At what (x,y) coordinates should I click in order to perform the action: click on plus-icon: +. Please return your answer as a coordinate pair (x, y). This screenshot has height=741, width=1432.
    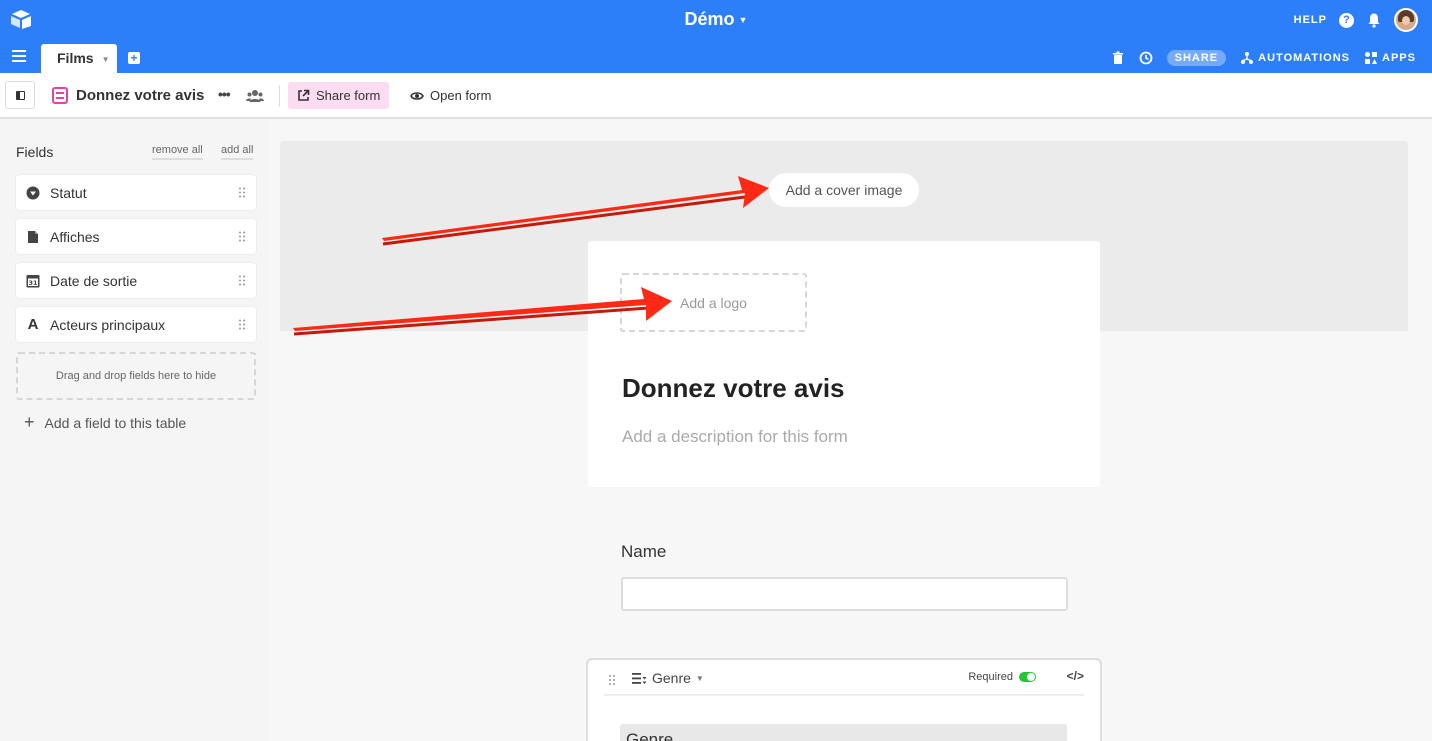
    Looking at the image, I should click on (29, 422).